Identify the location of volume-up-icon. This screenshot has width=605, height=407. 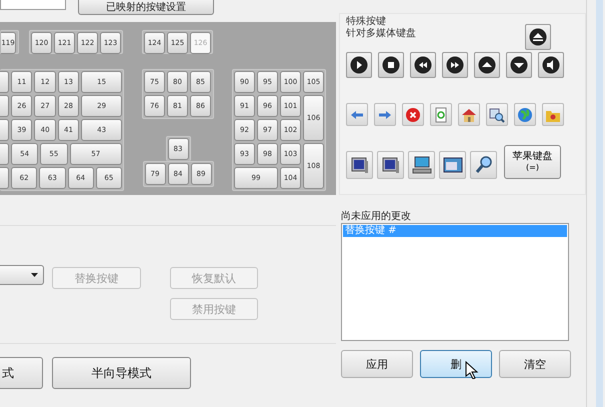
(487, 65).